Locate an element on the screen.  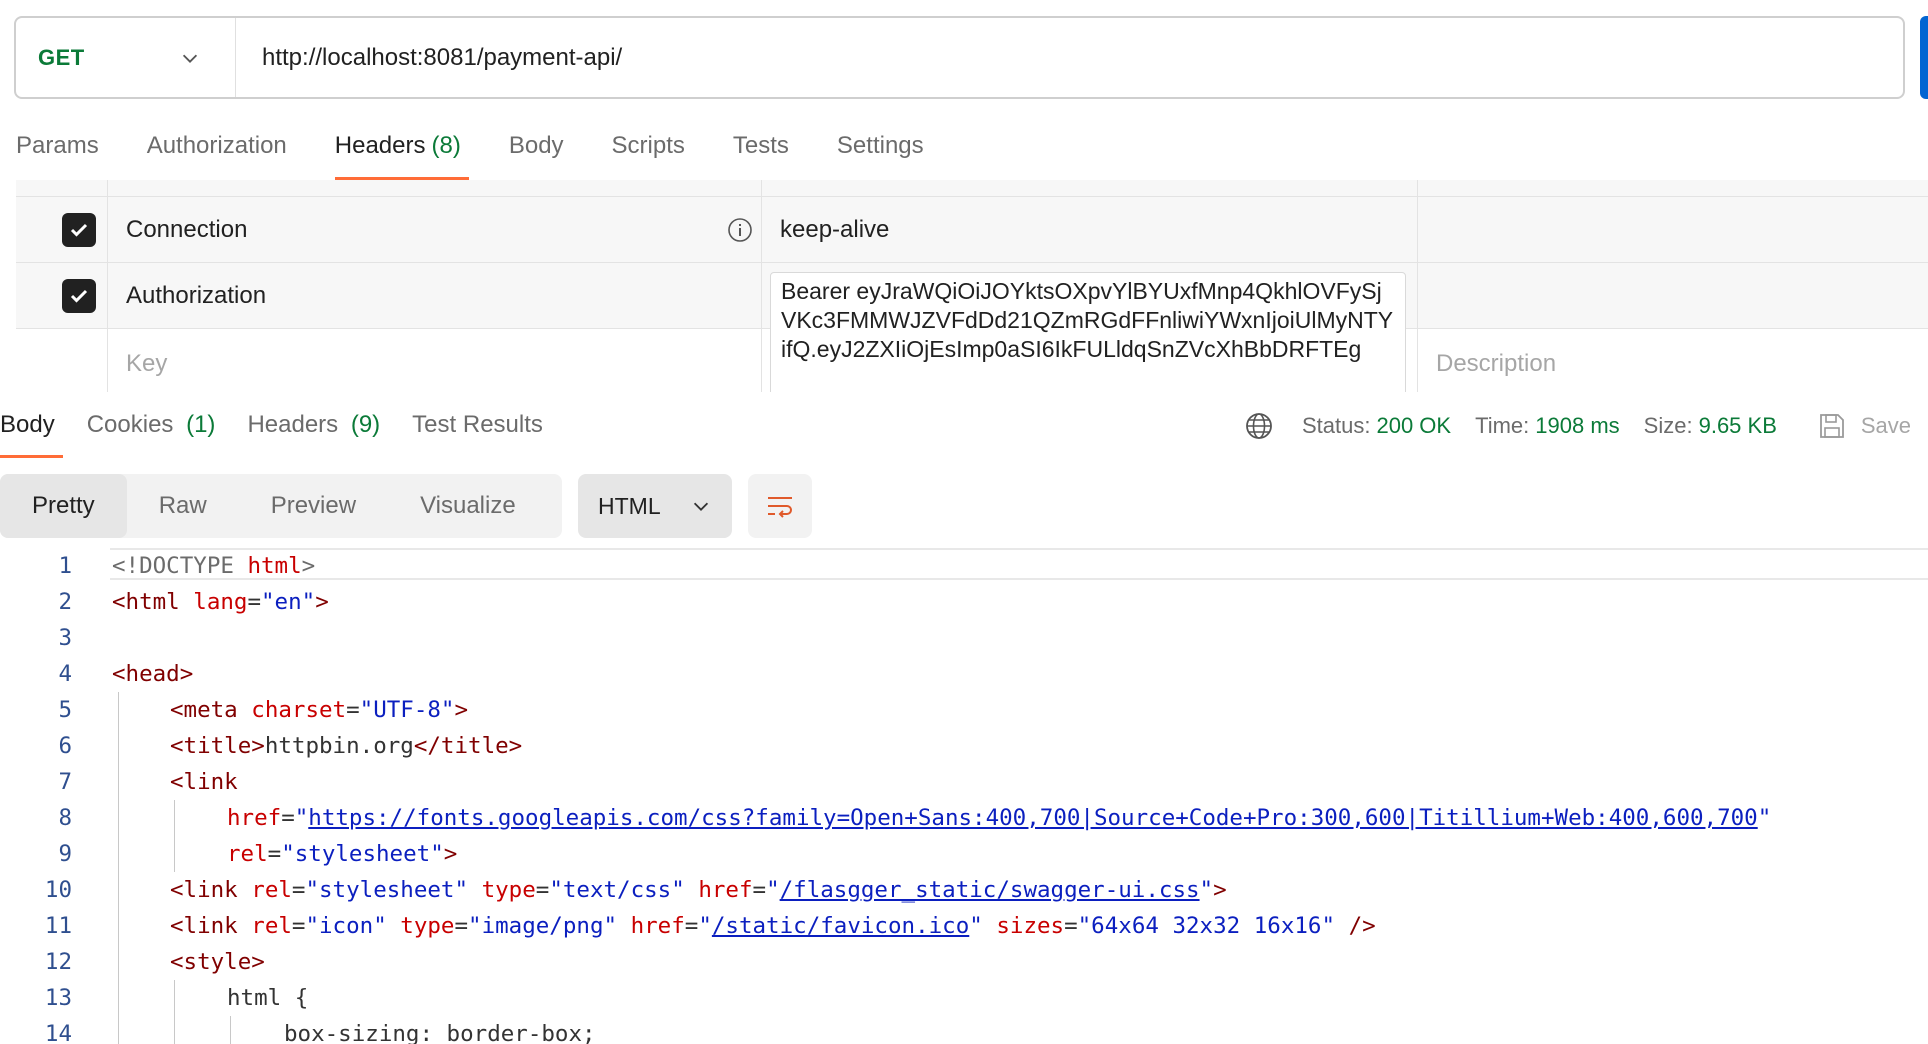
code-token: href is located at coordinates (254, 818).